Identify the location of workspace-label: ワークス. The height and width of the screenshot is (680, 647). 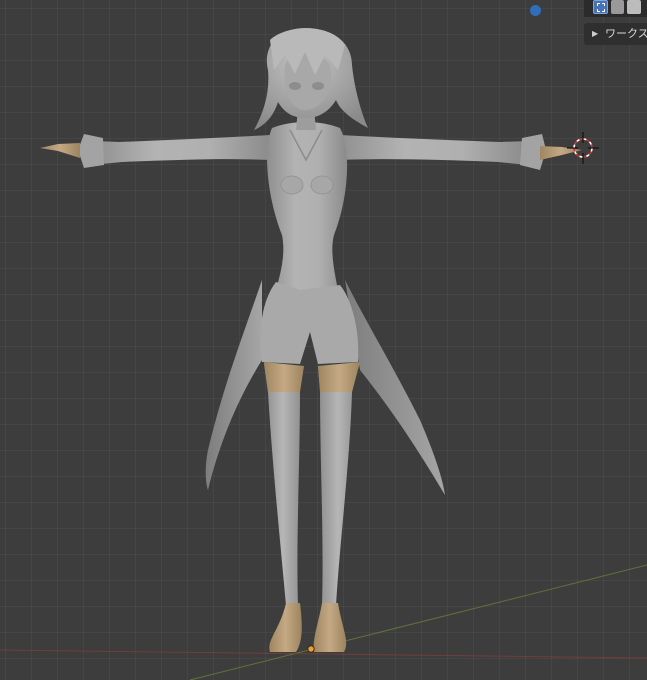
(626, 33).